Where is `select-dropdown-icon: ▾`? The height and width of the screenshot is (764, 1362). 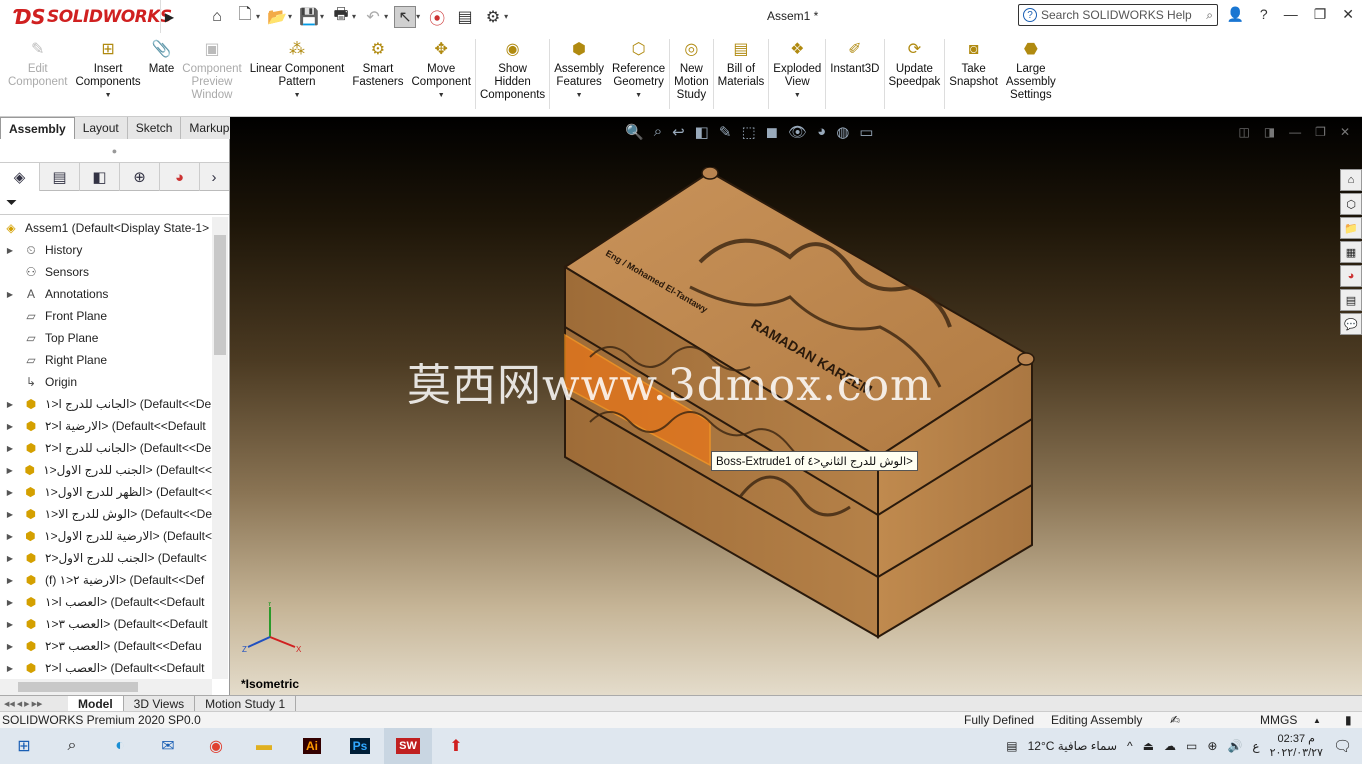
select-dropdown-icon: ▾ is located at coordinates (418, 16).